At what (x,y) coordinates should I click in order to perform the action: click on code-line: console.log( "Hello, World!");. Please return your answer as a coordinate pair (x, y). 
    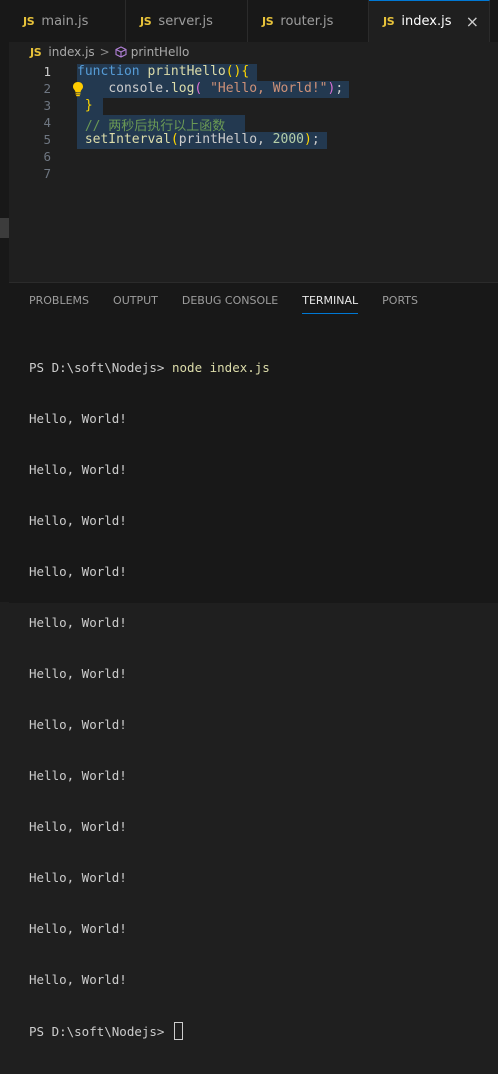
    Looking at the image, I should click on (210, 88).